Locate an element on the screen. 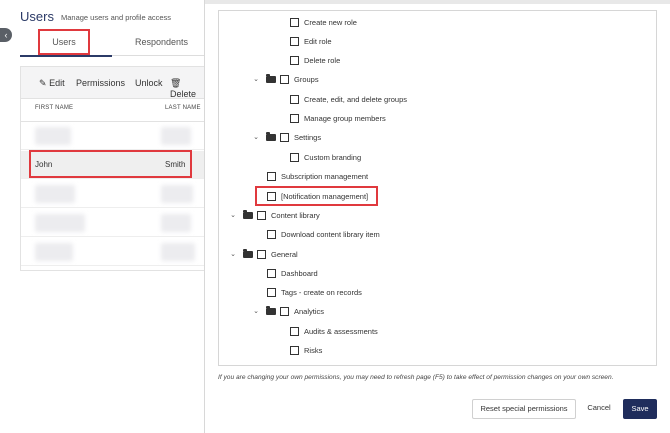  tree-item-label: Analytics is located at coordinates (309, 311).